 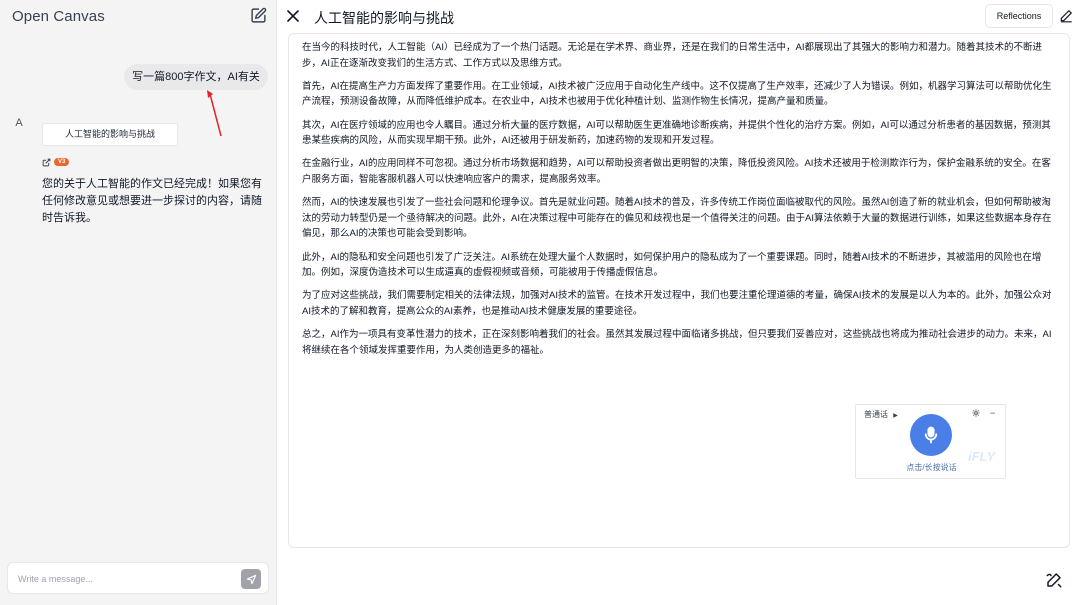 I want to click on reflections-button: Reflections, so click(x=1019, y=16).